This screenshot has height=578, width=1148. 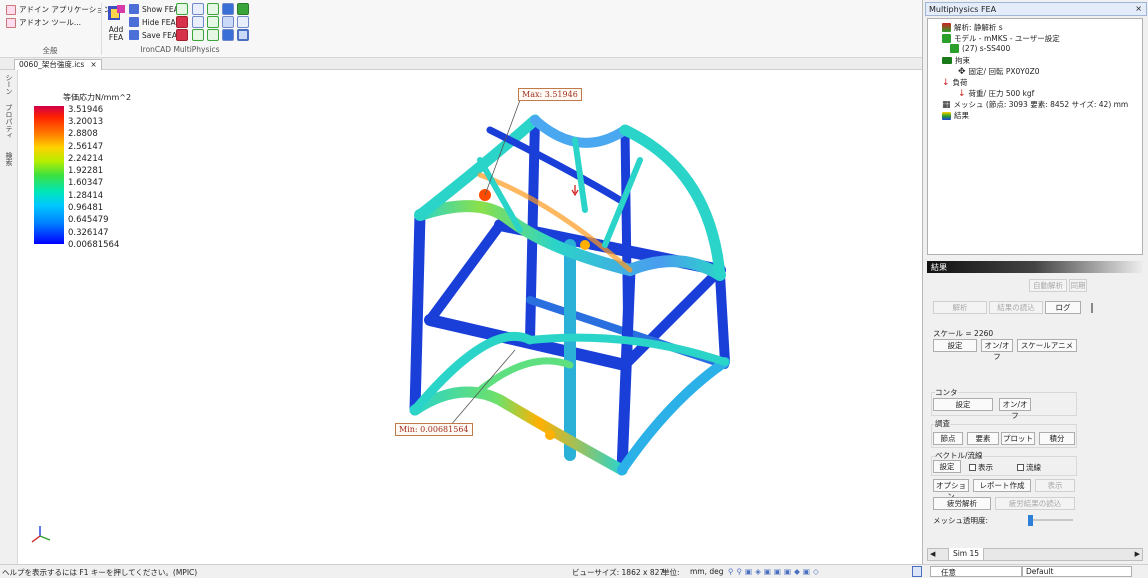 I want to click on strain-tool-icon, so click(x=213, y=22).